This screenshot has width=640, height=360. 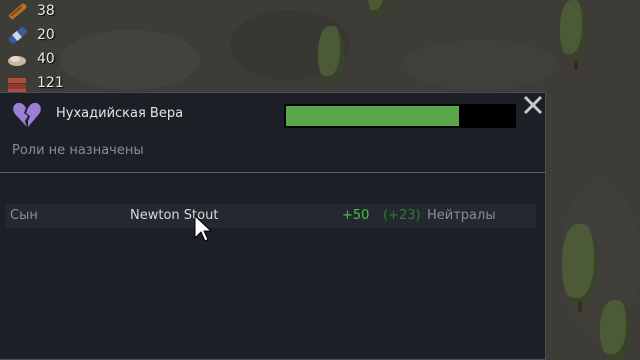 I want to click on opinion-secondary: (+23), so click(x=402, y=215).